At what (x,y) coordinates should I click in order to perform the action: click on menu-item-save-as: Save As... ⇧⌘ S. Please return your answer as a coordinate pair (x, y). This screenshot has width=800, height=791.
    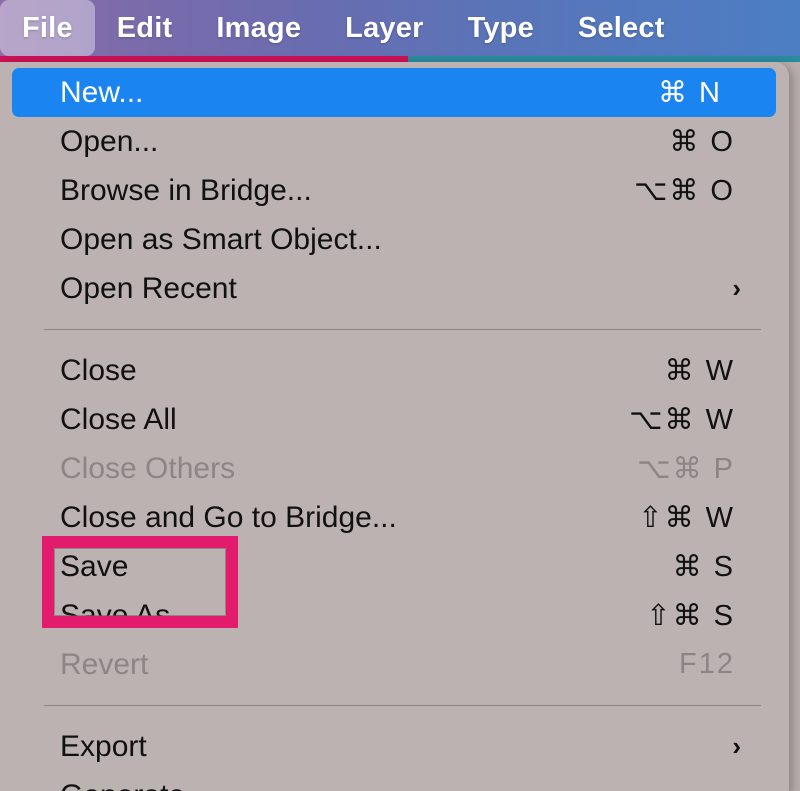
    Looking at the image, I should click on (394, 615).